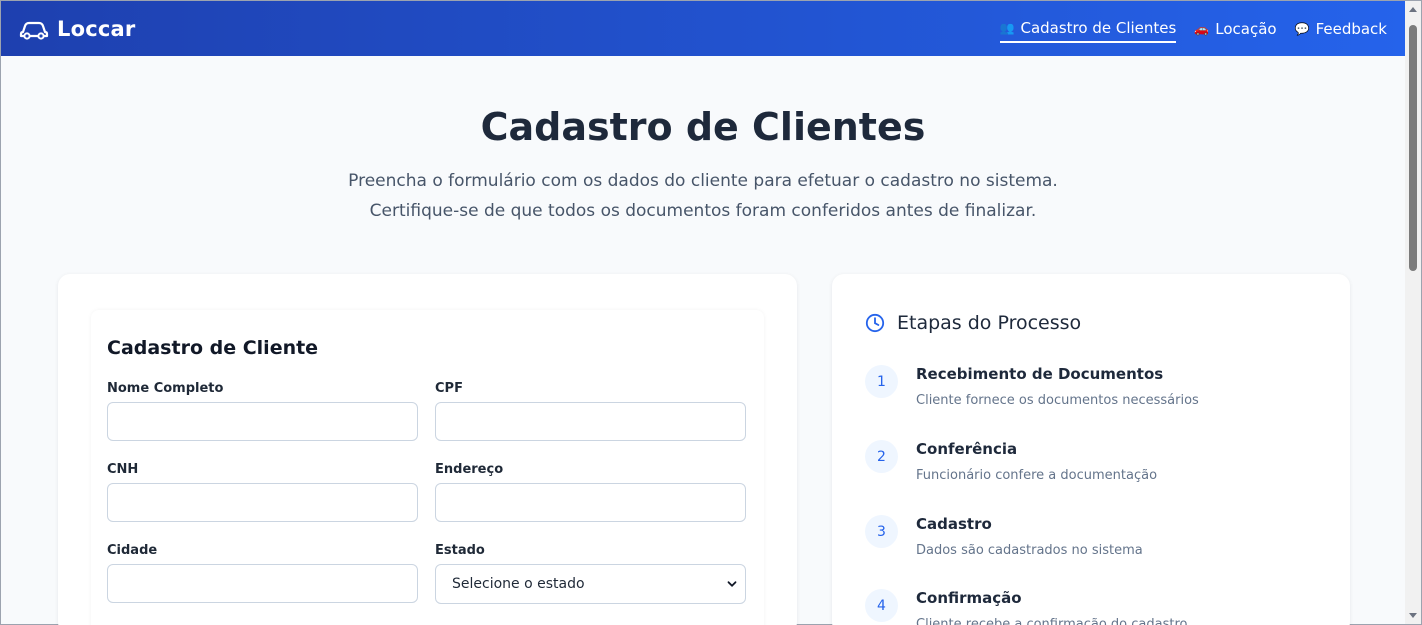 This screenshot has width=1422, height=625. I want to click on steps-title: Etapas do Processo, so click(989, 323).